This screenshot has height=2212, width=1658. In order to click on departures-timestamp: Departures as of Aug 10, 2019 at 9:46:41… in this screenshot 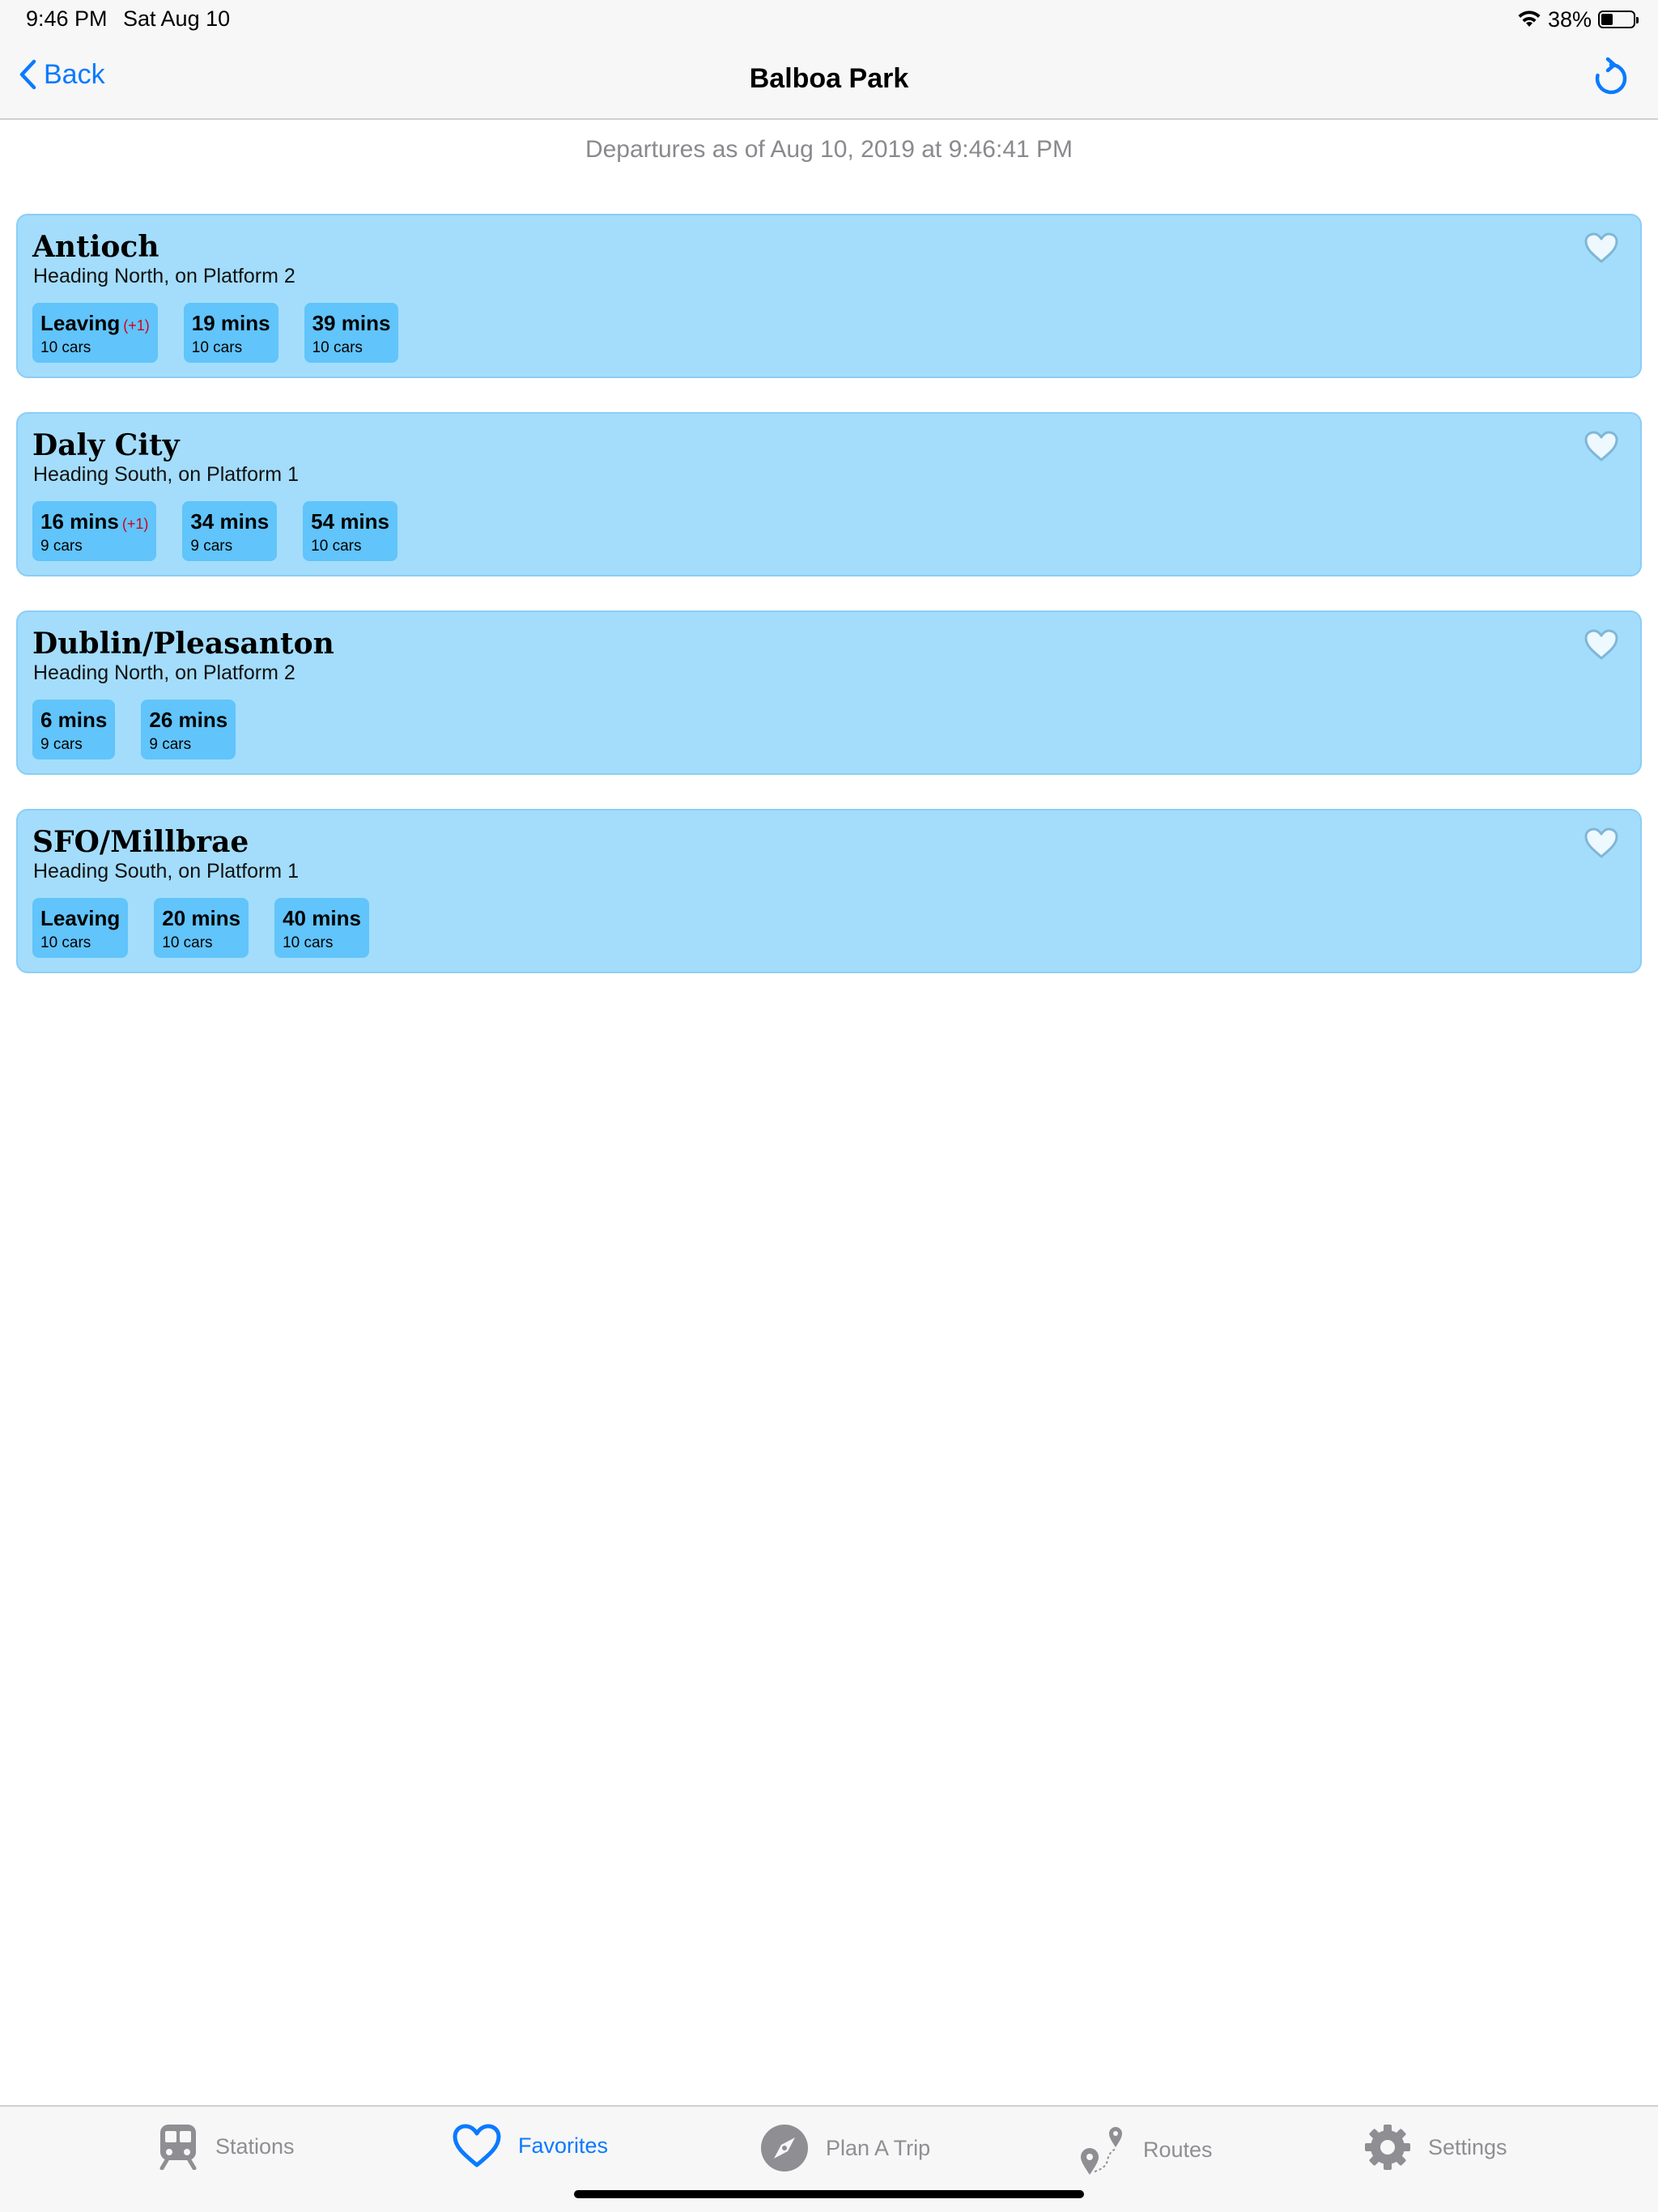, I will do `click(829, 150)`.